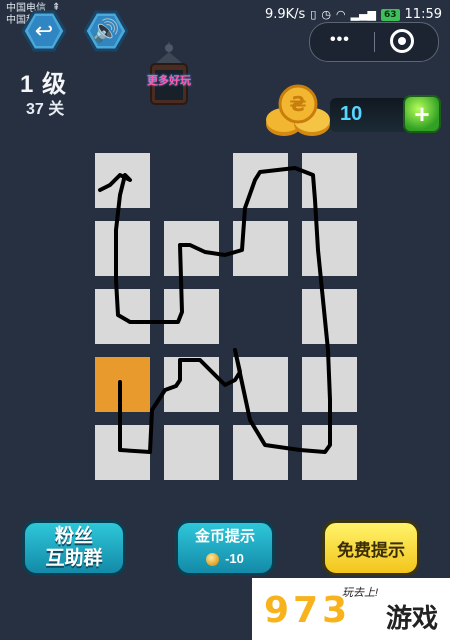 The height and width of the screenshot is (640, 450). What do you see at coordinates (74, 558) in the screenshot?
I see `fans-label-2: 互助群` at bounding box center [74, 558].